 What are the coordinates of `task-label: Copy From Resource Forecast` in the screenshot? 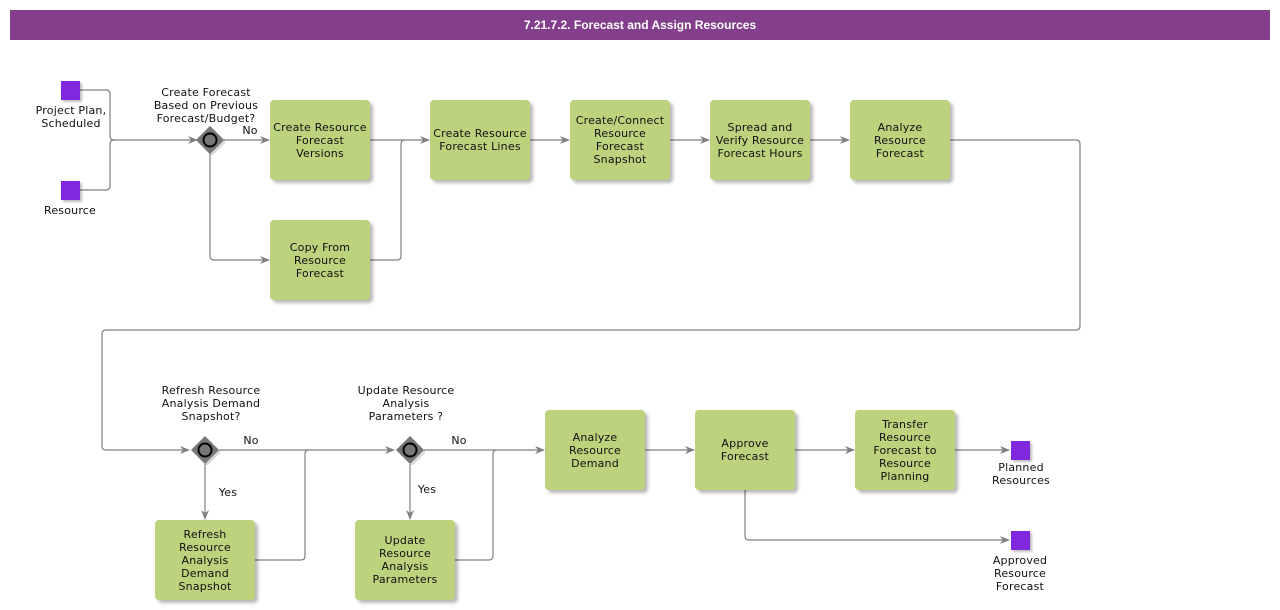 It's located at (320, 260).